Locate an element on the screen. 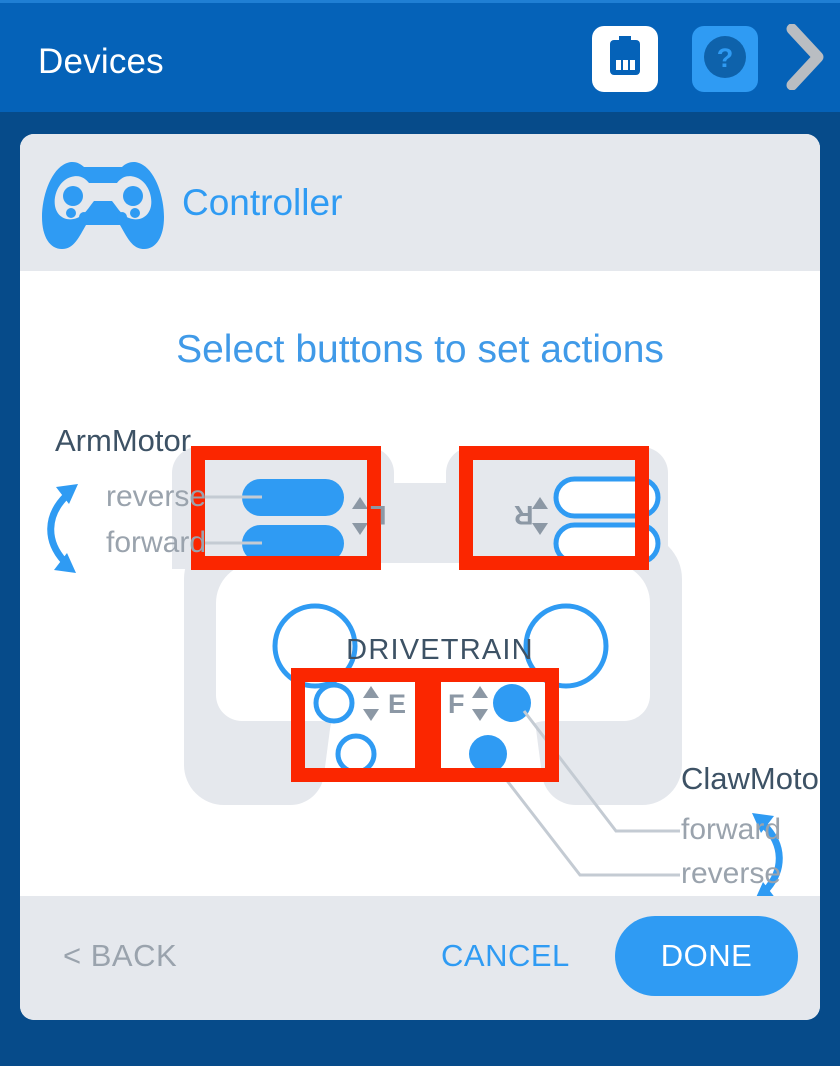 This screenshot has height=1066, width=840. right-motor-action-forward: forward is located at coordinates (731, 829).